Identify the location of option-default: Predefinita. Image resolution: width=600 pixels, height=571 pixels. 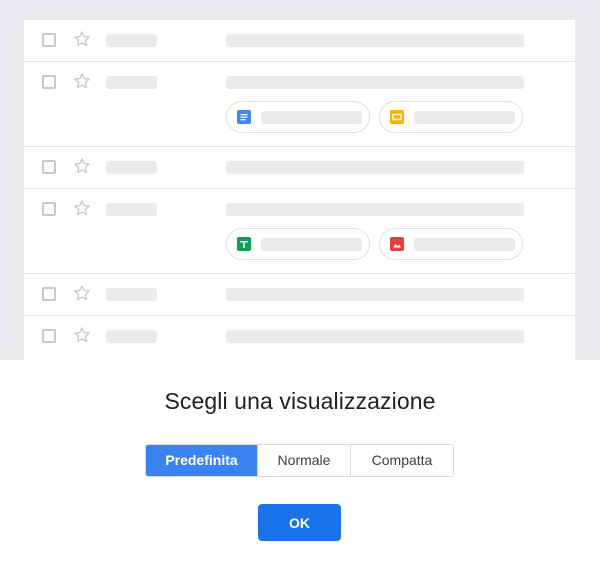
(201, 460).